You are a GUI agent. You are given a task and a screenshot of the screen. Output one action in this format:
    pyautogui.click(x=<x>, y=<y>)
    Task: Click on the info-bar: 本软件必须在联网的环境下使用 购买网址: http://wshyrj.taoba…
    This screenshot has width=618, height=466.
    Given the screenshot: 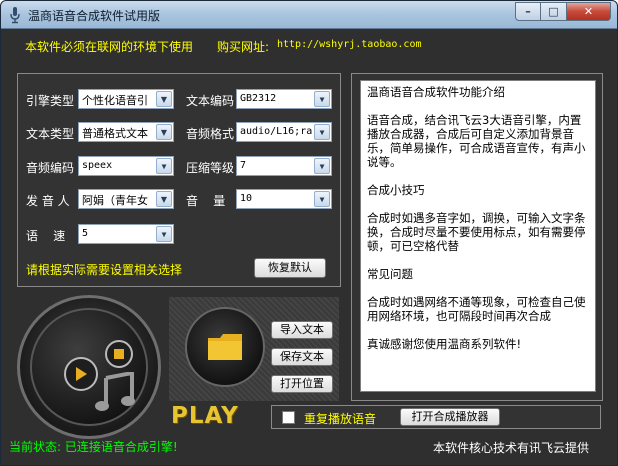 What is the action you would take?
    pyautogui.click(x=309, y=46)
    